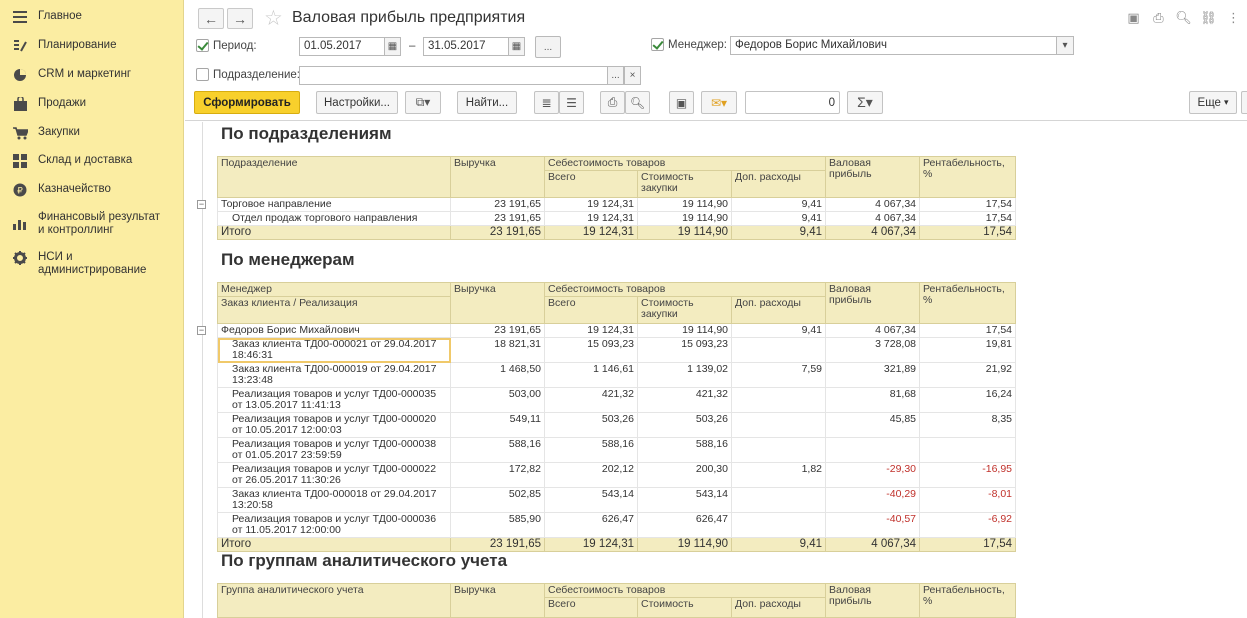  I want to click on row-gross: -29,30, so click(873, 475).